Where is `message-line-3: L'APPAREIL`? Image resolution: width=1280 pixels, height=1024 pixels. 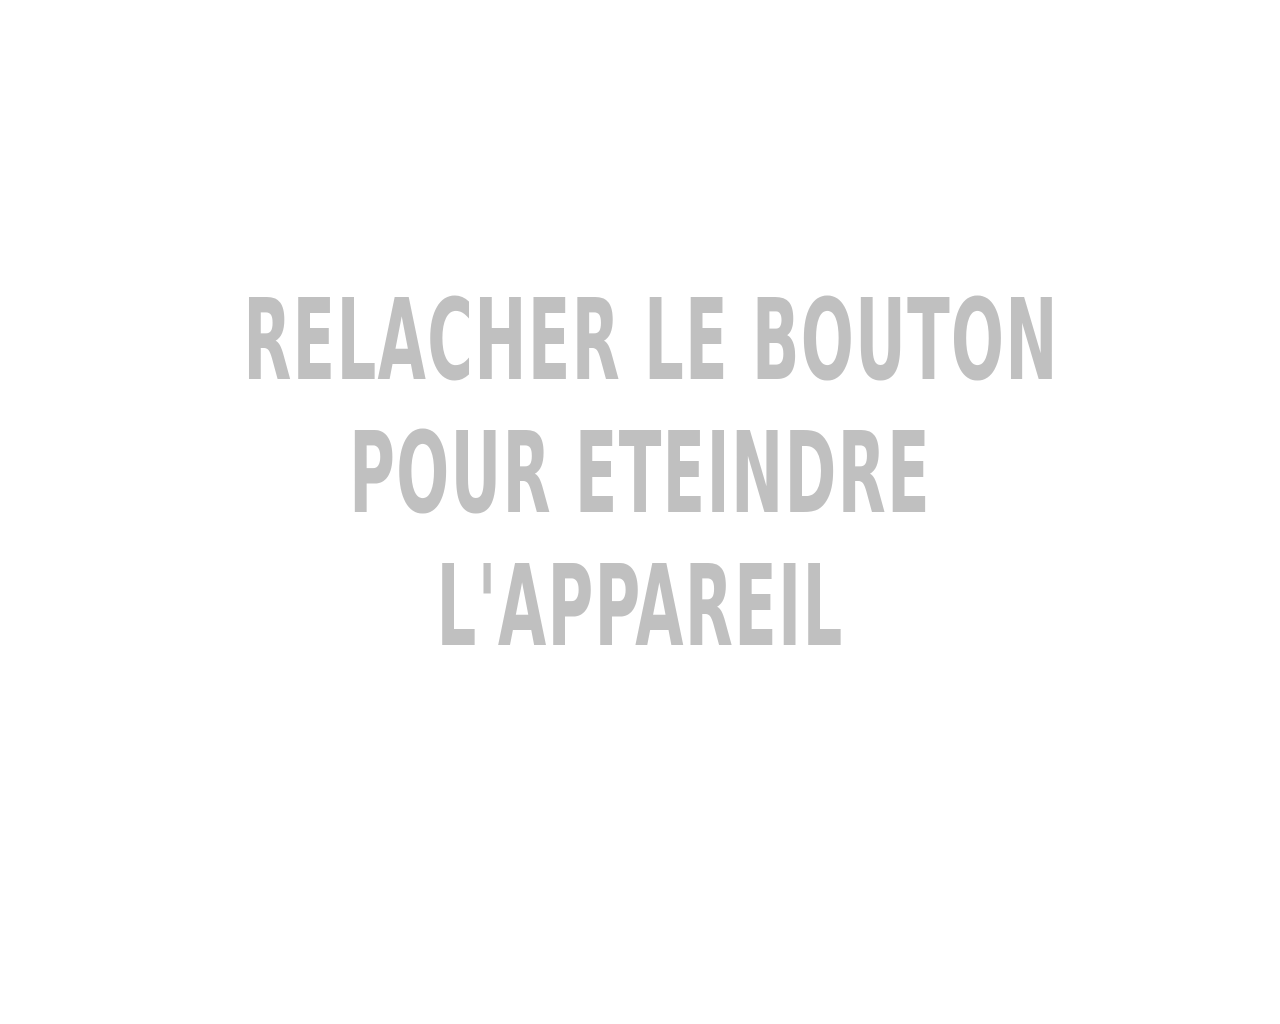
message-line-3: L'APPAREIL is located at coordinates (640, 607).